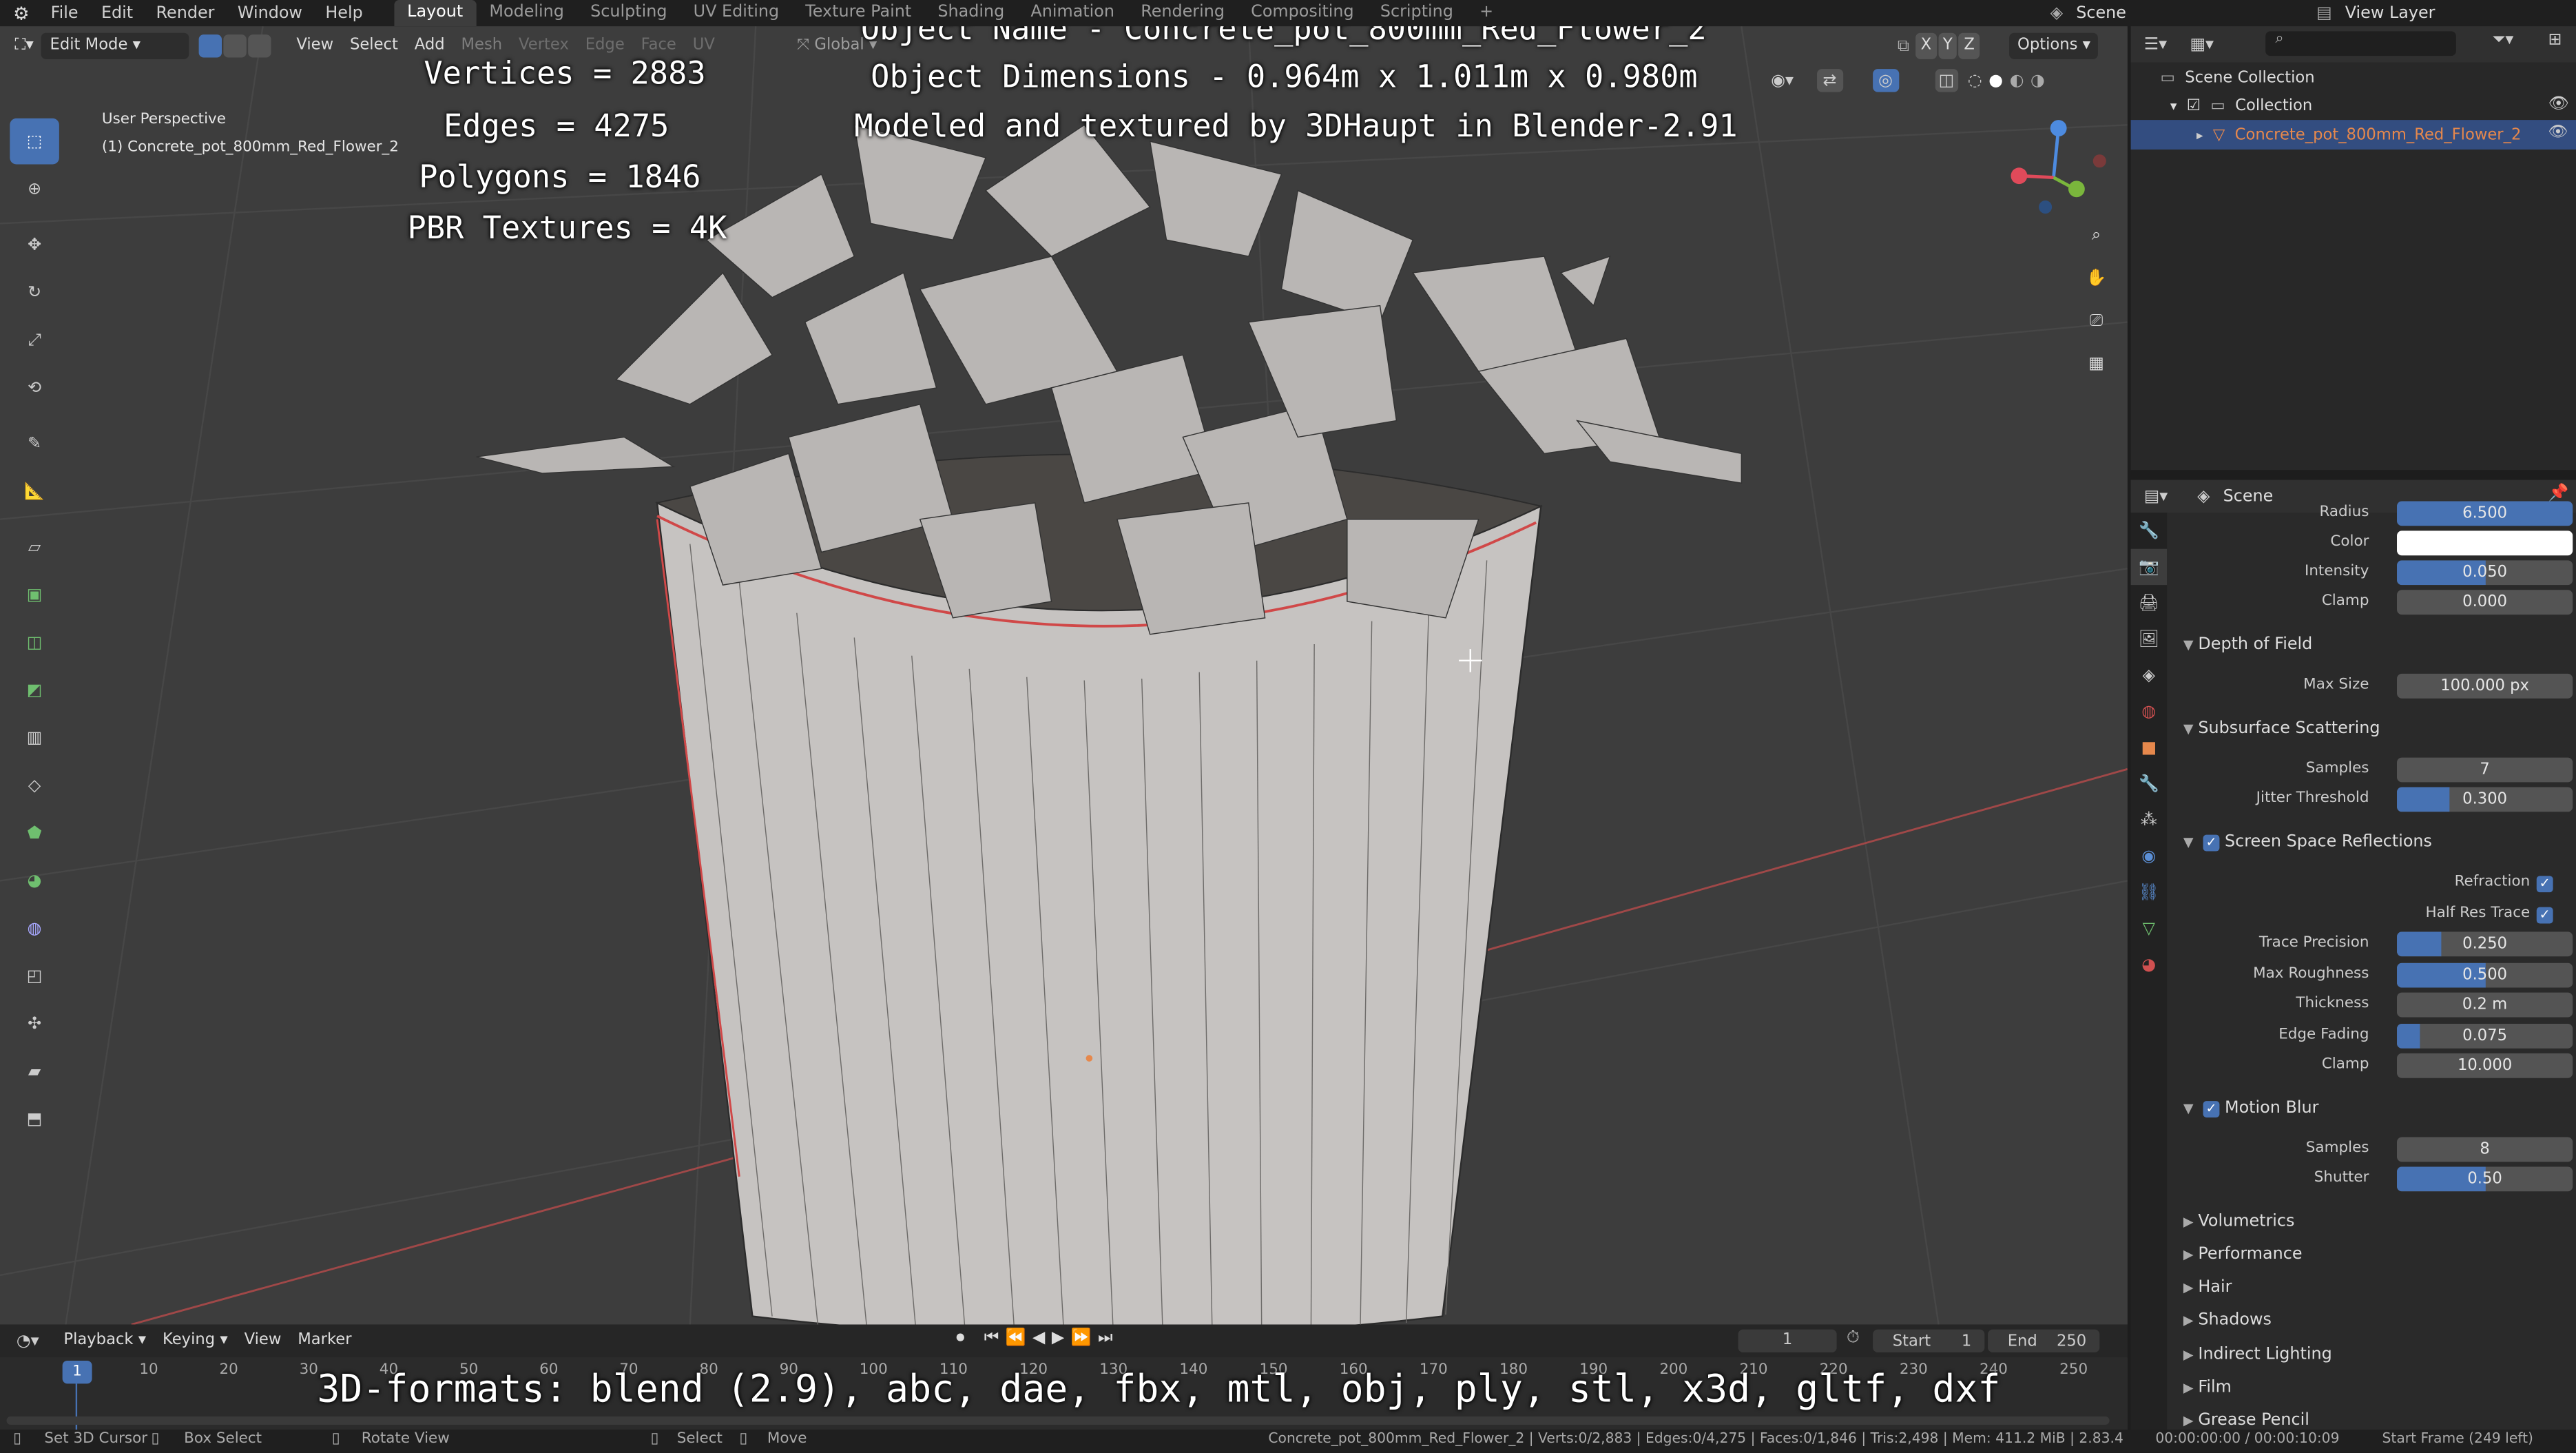  I want to click on jump-start-icon: ⏮, so click(991, 1339).